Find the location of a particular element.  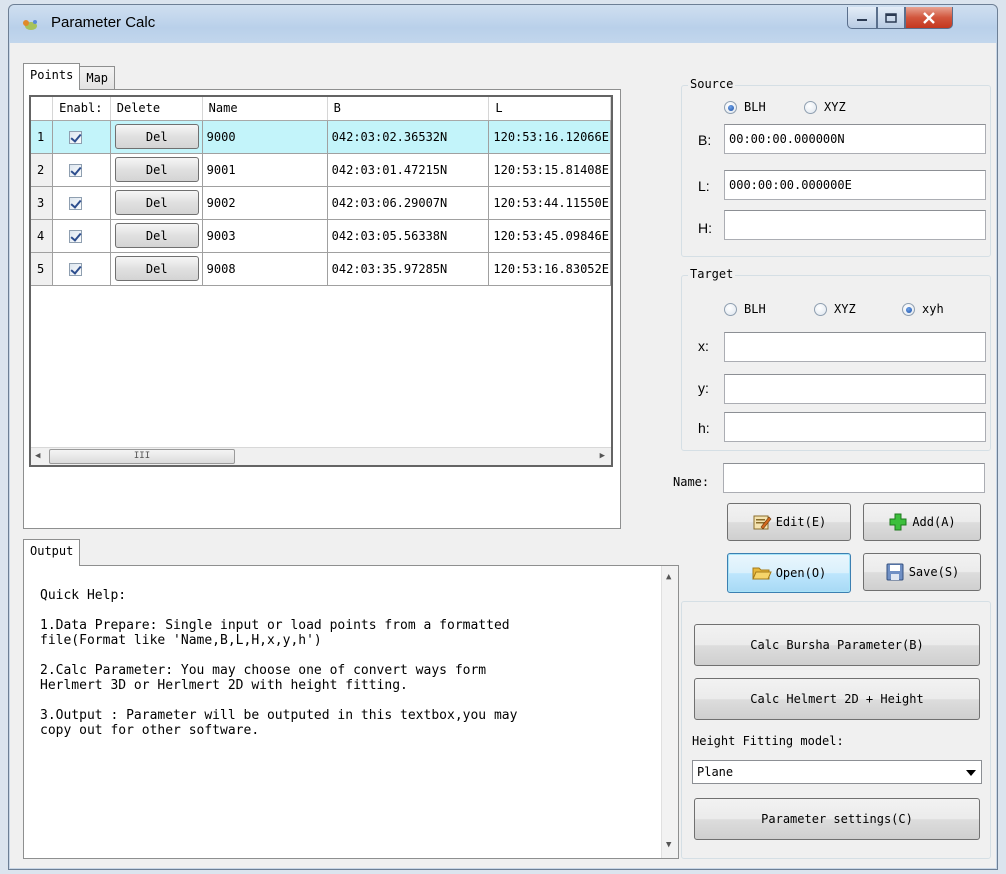

tab-map: Map is located at coordinates (97, 78).